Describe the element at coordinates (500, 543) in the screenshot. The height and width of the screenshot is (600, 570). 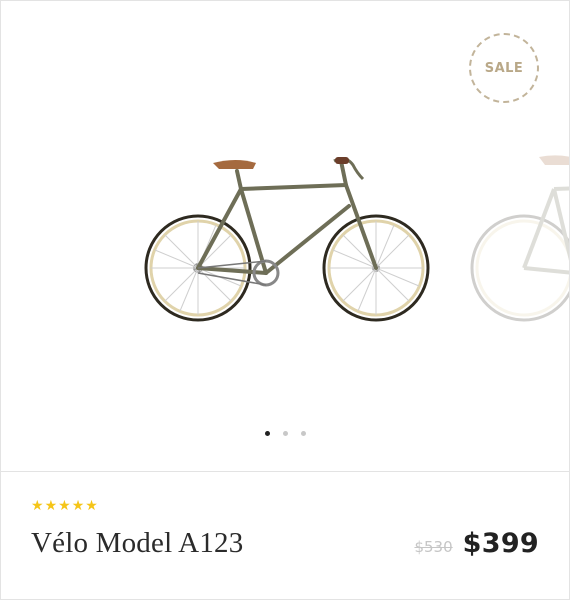
I see `sale-price: $399` at that location.